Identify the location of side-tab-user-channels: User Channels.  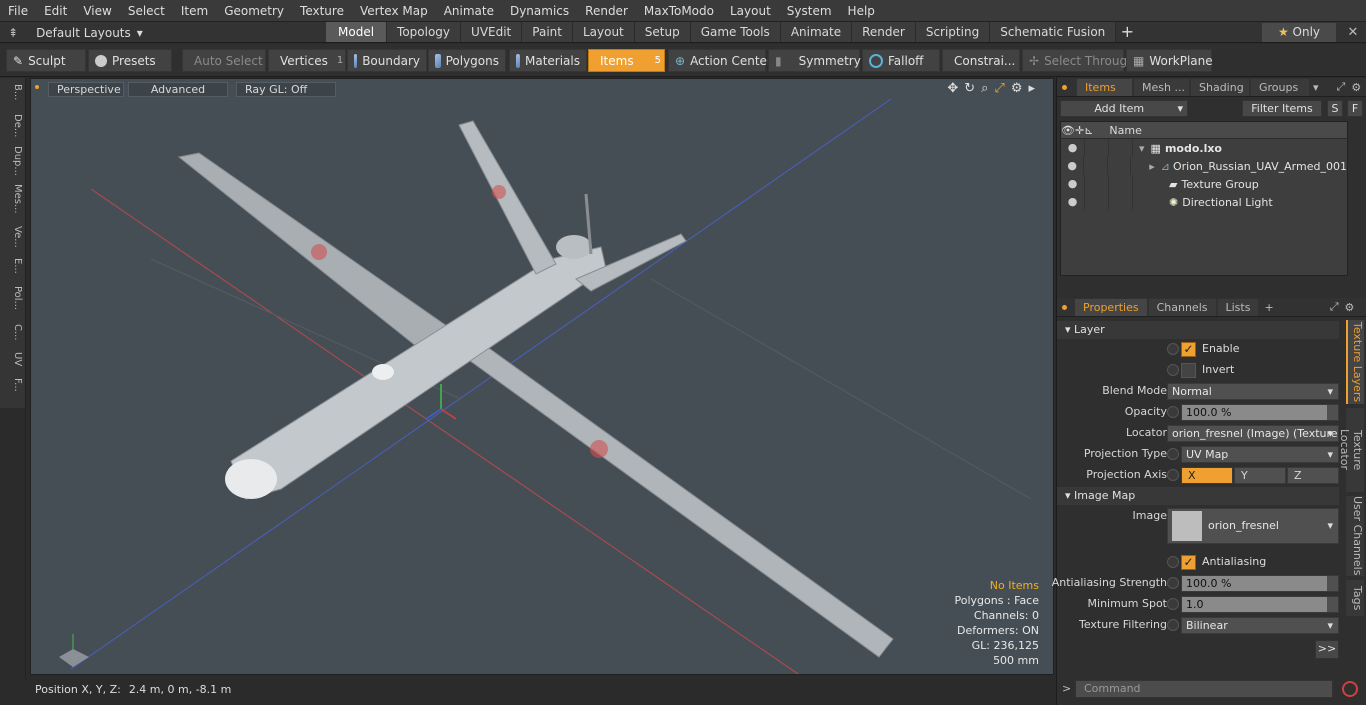
(1355, 536).